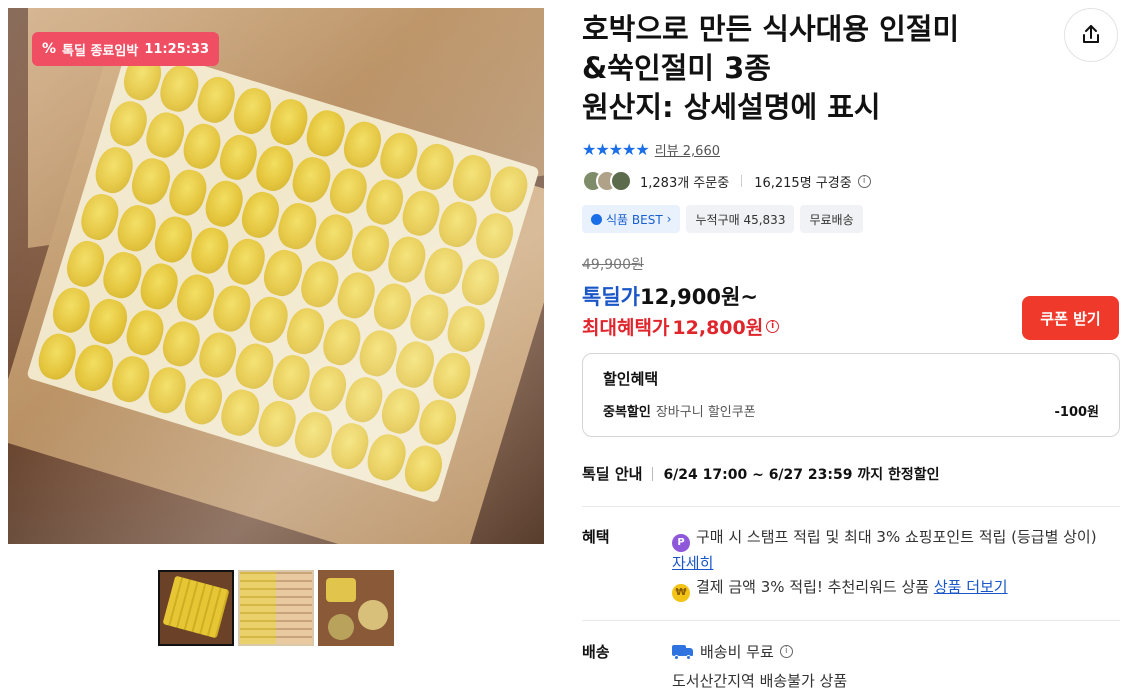 The height and width of the screenshot is (700, 1131). I want to click on details-link: 자세히, so click(692, 563).